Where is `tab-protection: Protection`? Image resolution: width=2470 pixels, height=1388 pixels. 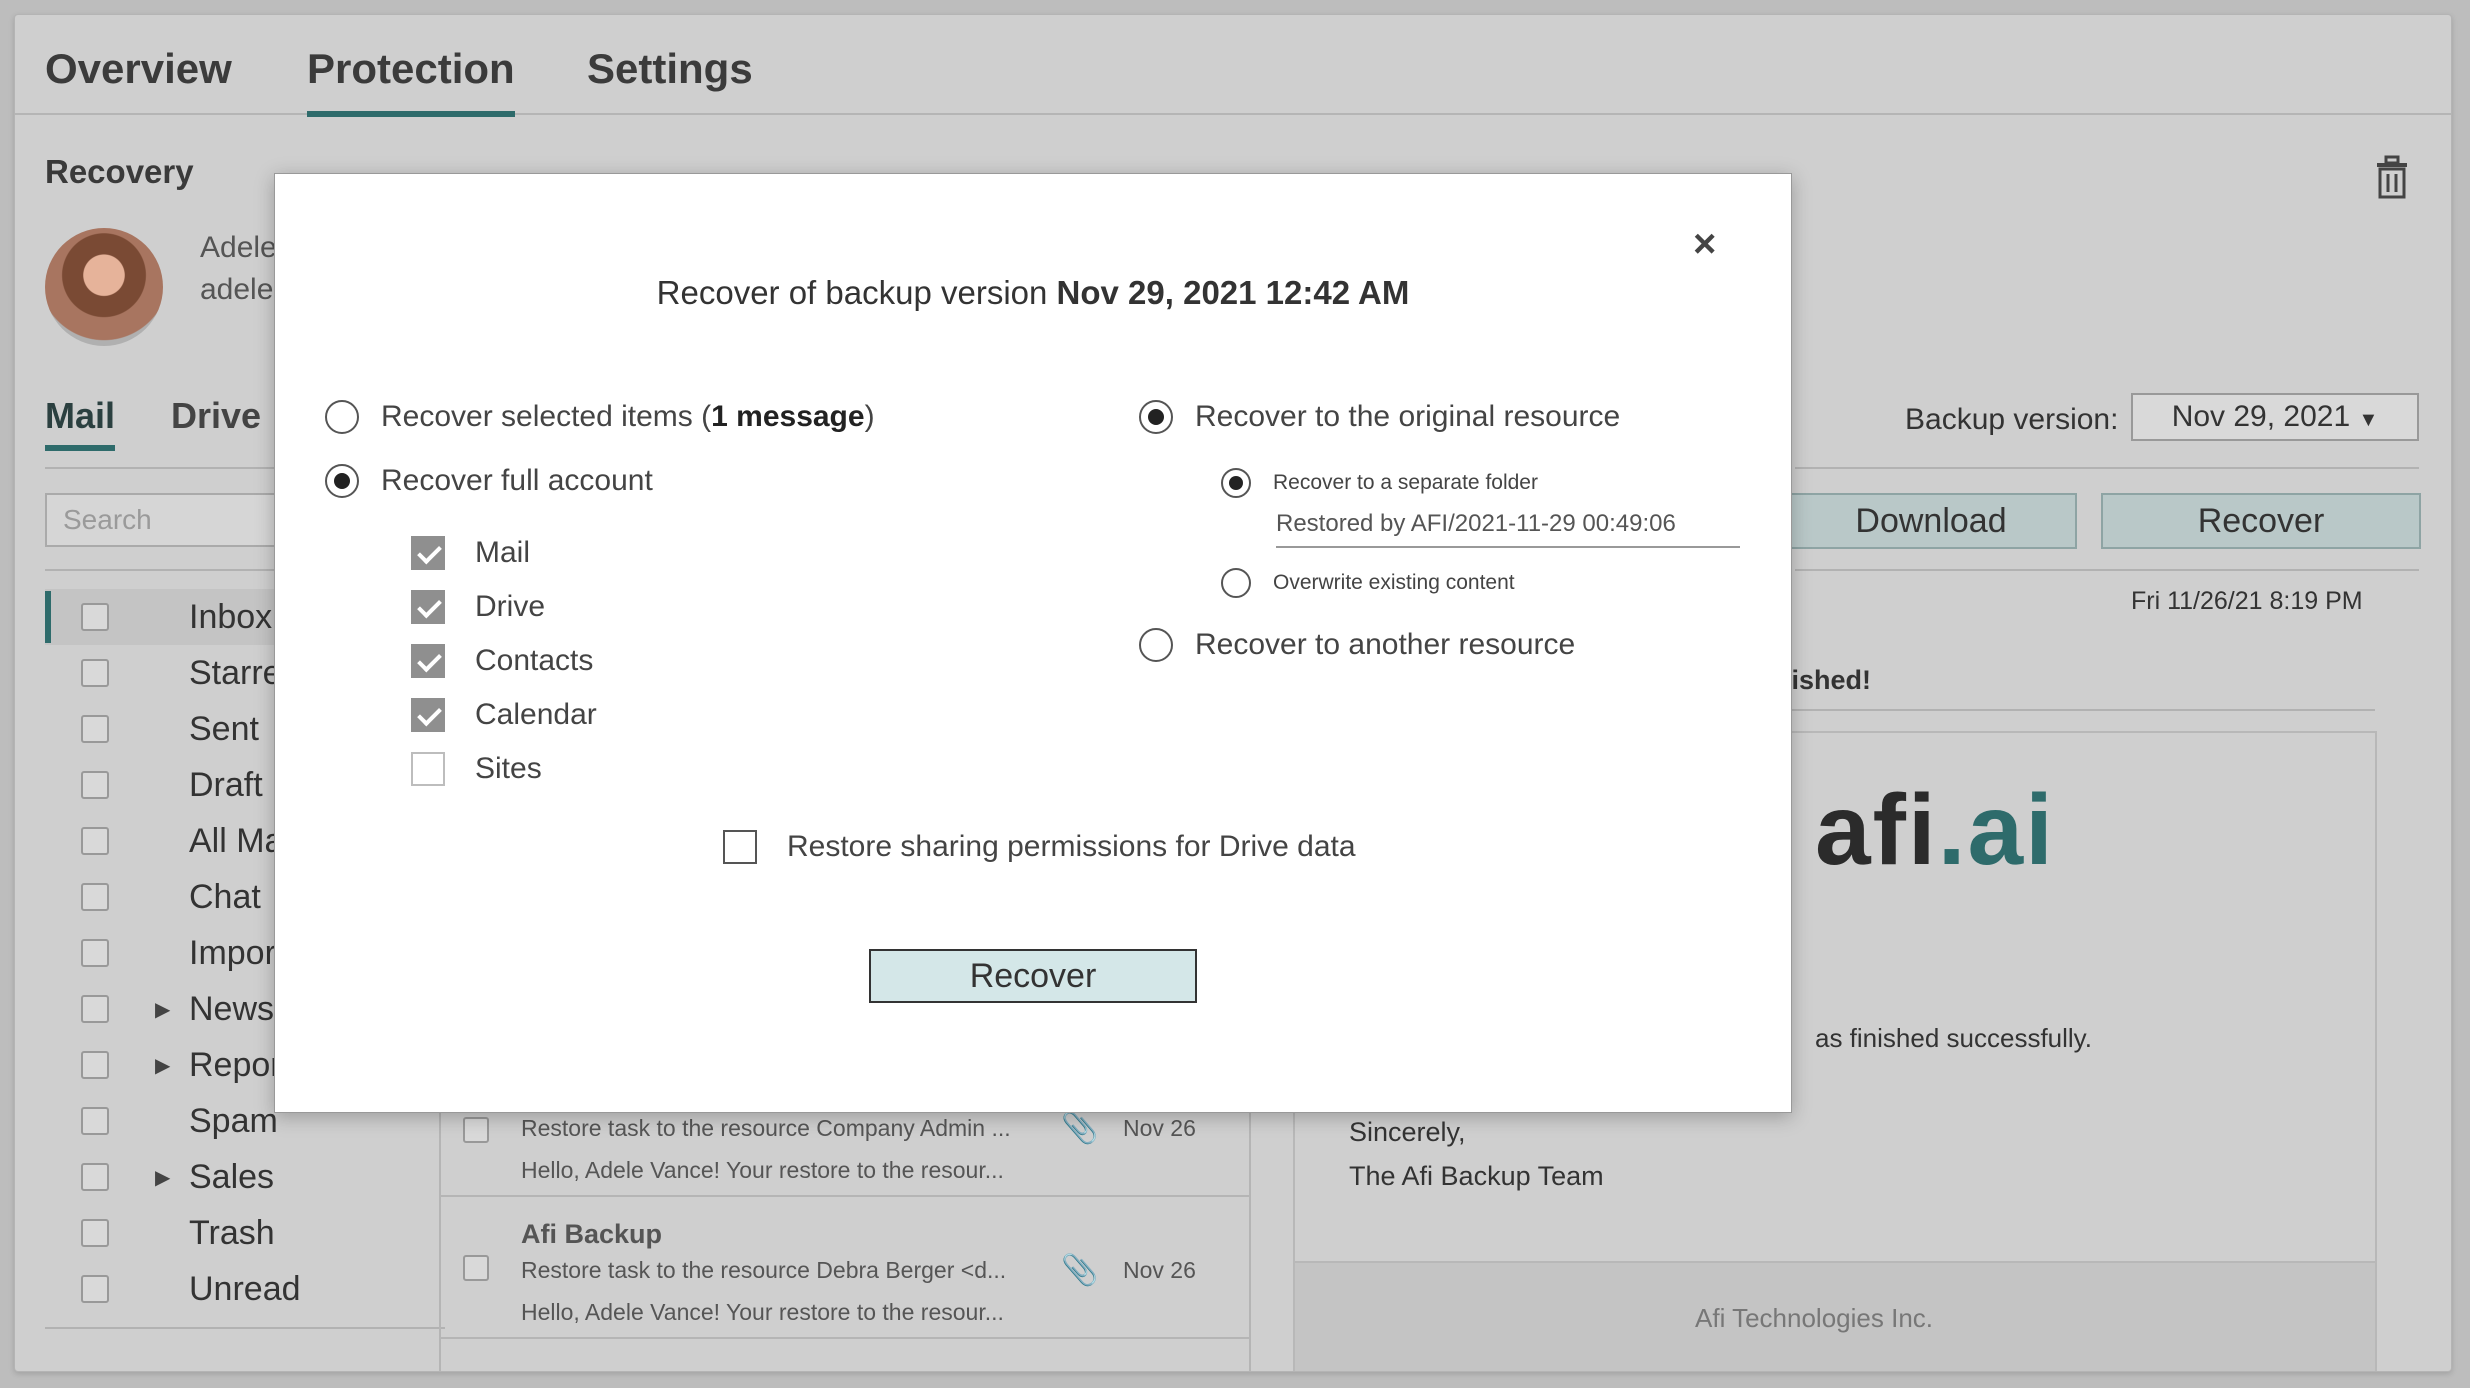 tab-protection: Protection is located at coordinates (411, 81).